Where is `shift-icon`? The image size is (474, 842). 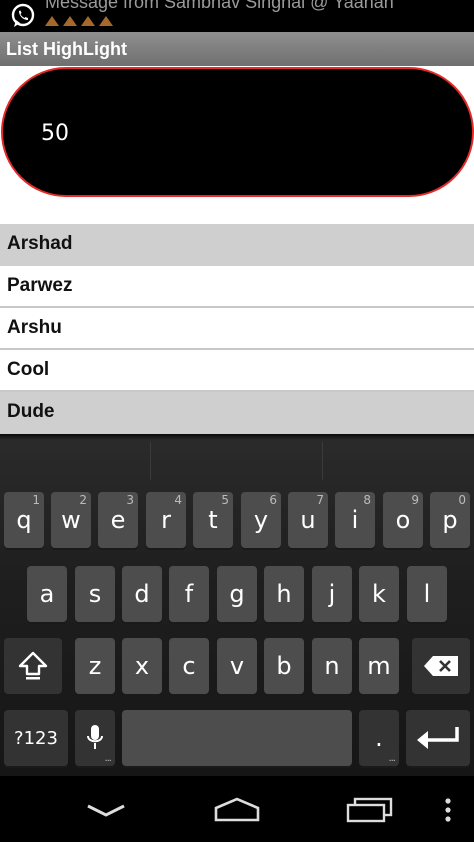
shift-icon is located at coordinates (33, 665).